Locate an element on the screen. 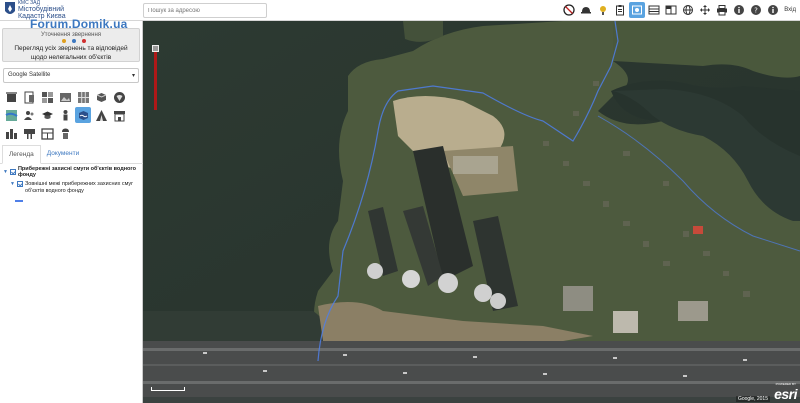 This screenshot has width=800, height=403. about-button is located at coordinates (773, 10).